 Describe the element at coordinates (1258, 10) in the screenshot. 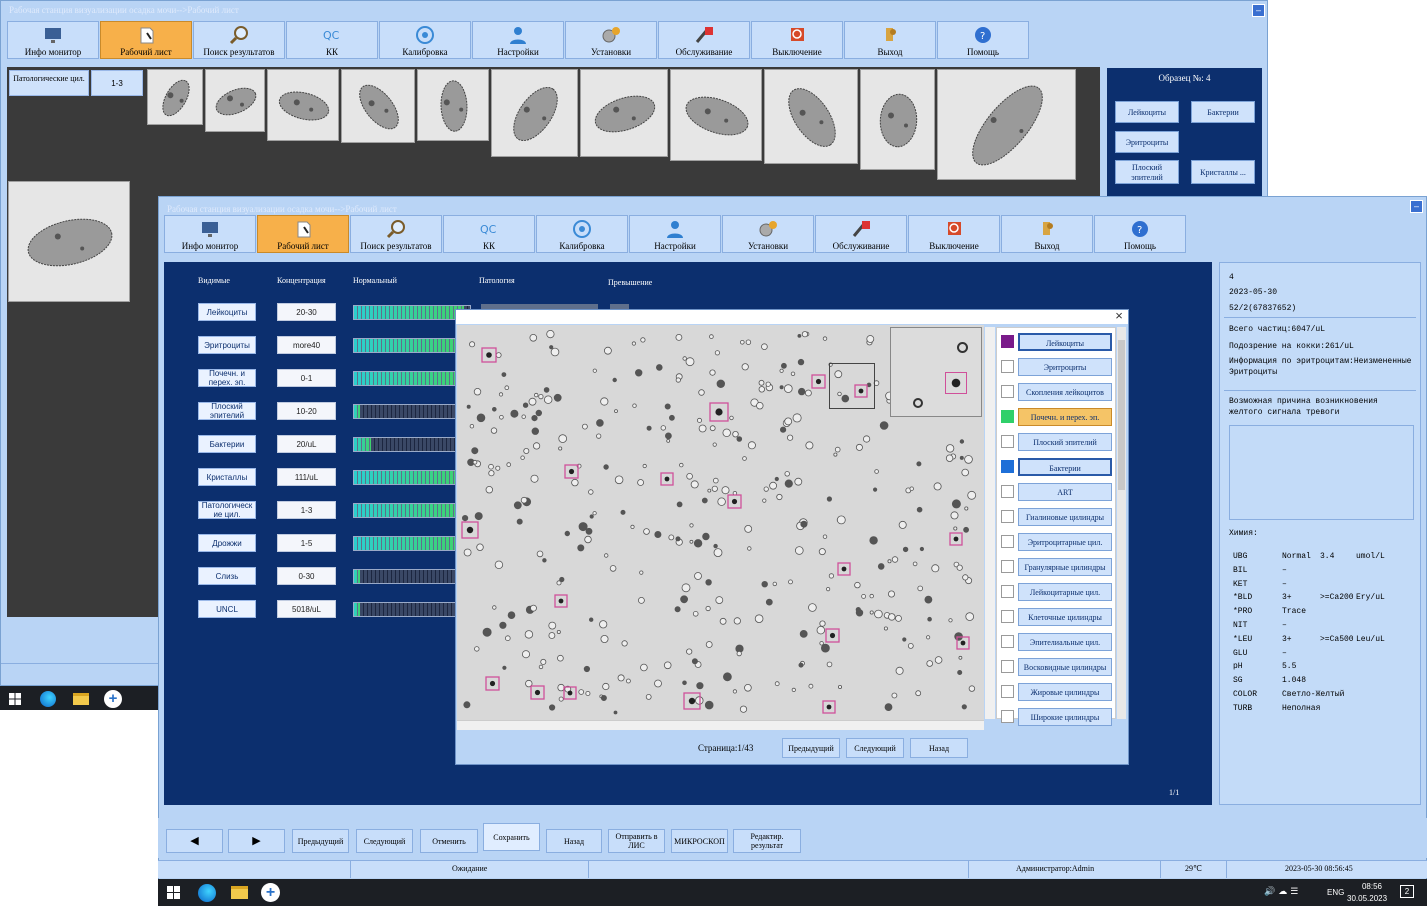

I see `minimize-button: –` at that location.